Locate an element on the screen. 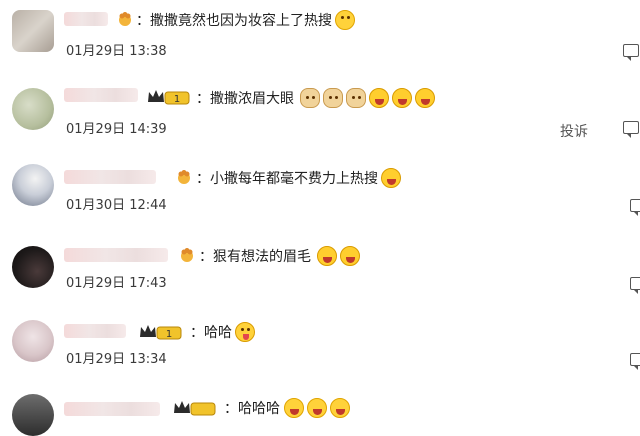 The image size is (640, 436). report-link: 投诉 is located at coordinates (574, 131).